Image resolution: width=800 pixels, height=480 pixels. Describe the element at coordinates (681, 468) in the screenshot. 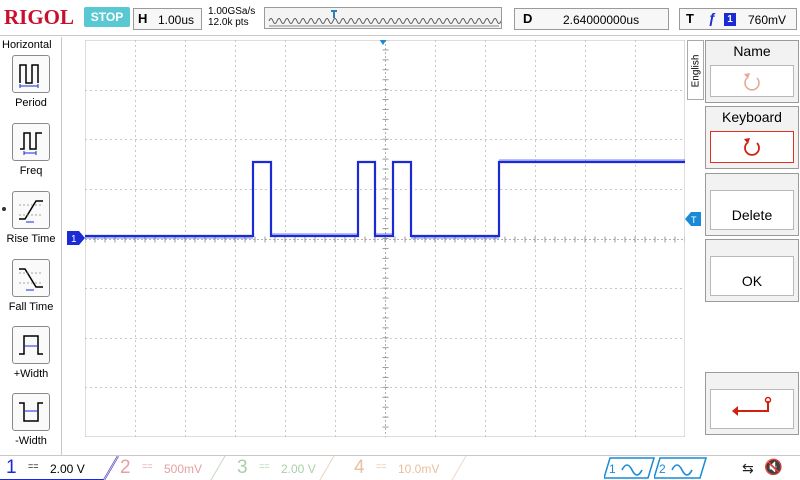

I see `math2-button: 2` at that location.